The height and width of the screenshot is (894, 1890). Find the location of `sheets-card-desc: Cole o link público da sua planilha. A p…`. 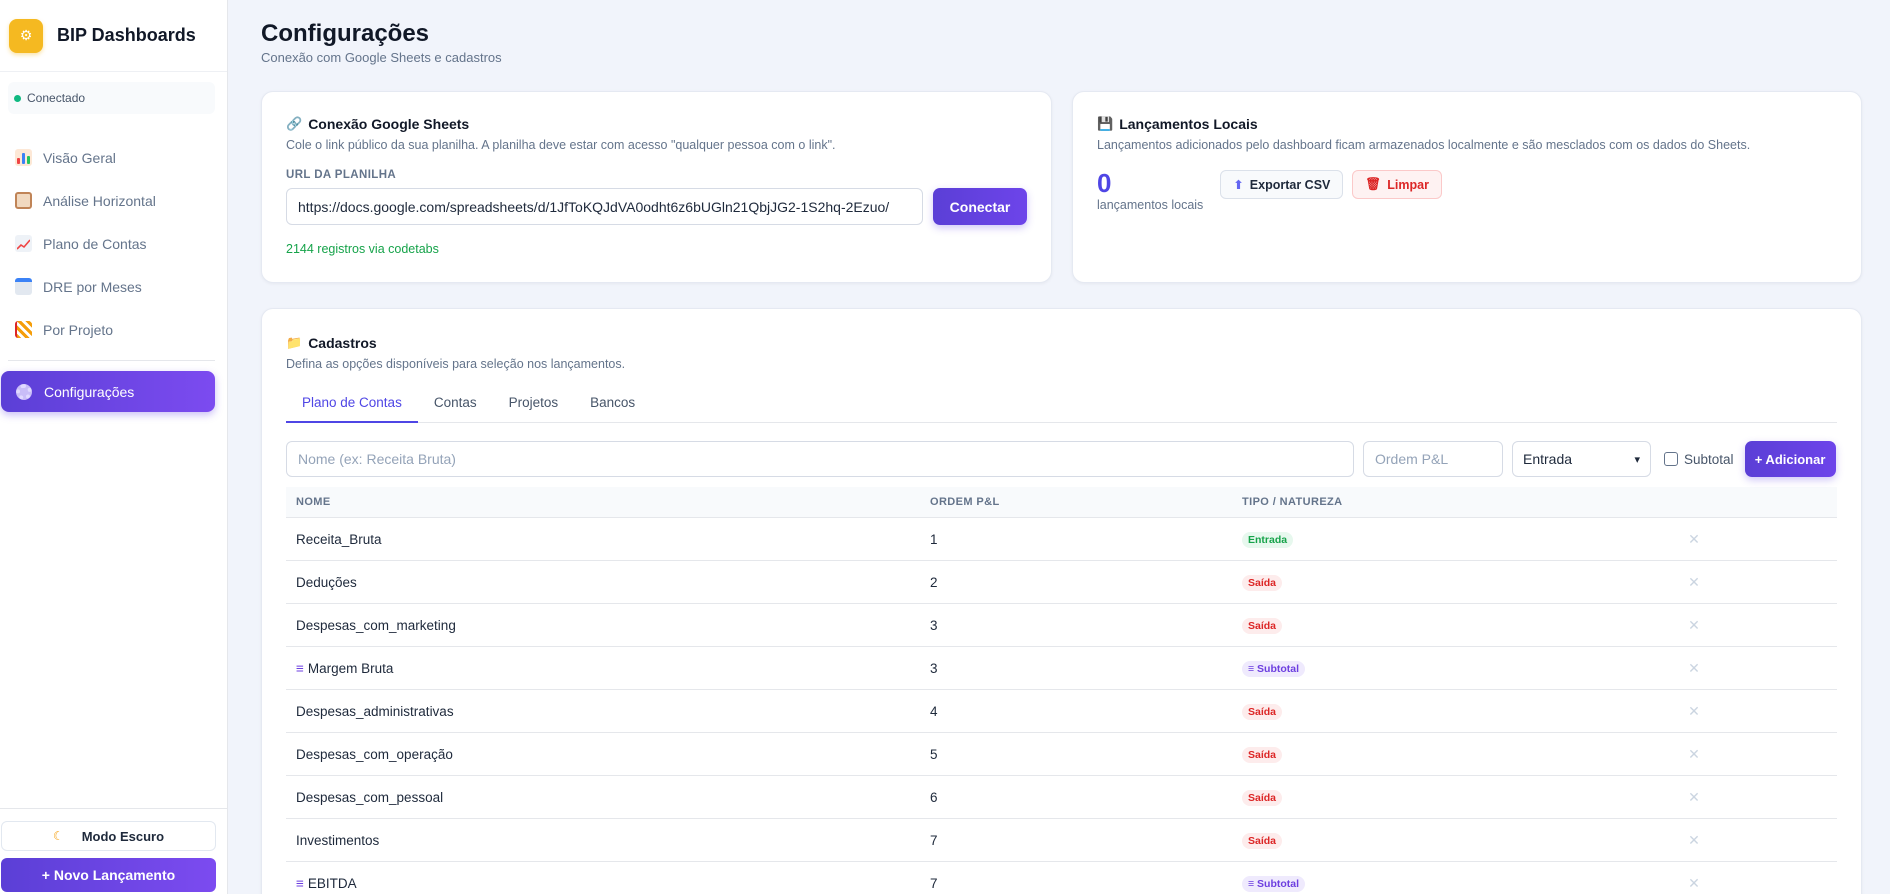

sheets-card-desc: Cole o link público da sua planilha. A p… is located at coordinates (561, 145).